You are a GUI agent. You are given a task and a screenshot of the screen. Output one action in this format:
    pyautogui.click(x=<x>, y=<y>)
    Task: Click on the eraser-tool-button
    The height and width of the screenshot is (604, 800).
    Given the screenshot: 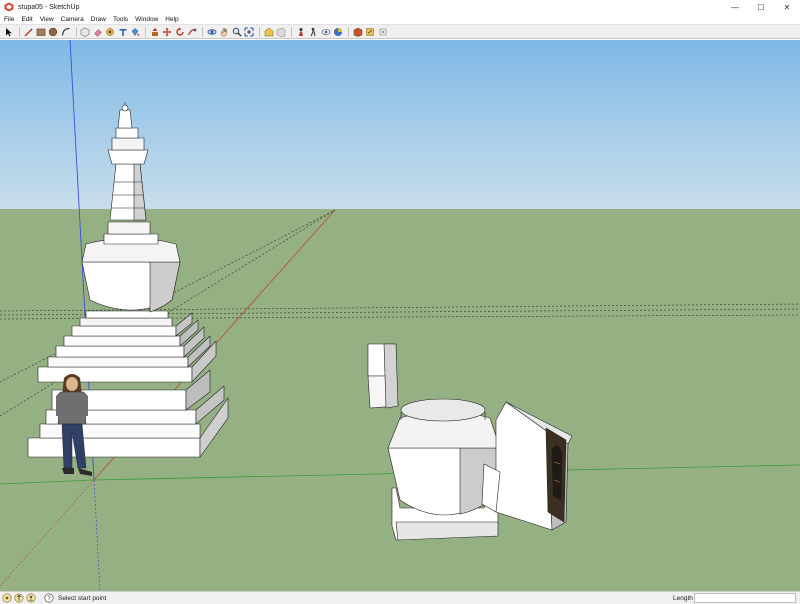 What is the action you would take?
    pyautogui.click(x=97, y=31)
    